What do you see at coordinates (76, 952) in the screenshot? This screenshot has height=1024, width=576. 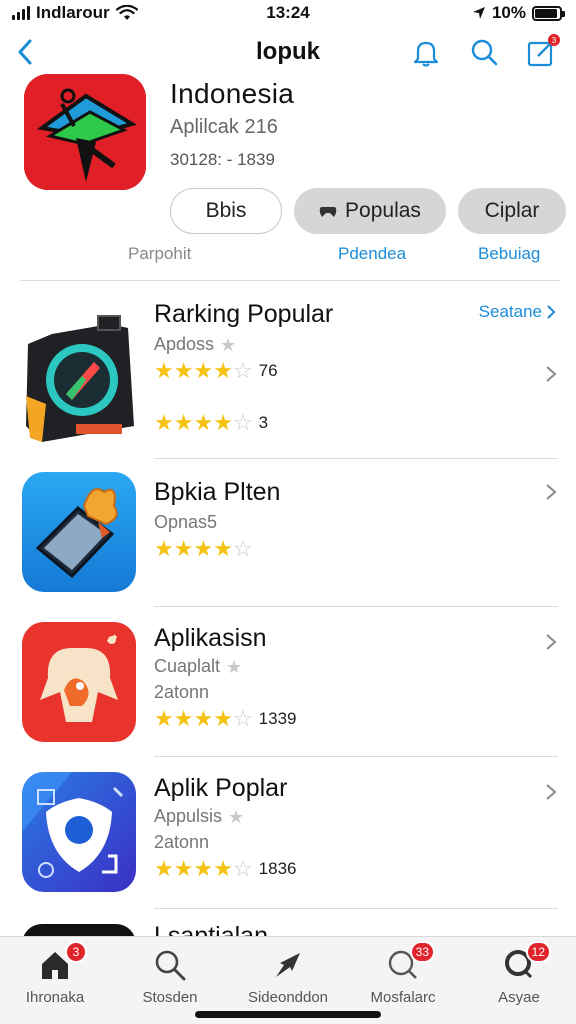 I see `tab-badge: 3` at bounding box center [76, 952].